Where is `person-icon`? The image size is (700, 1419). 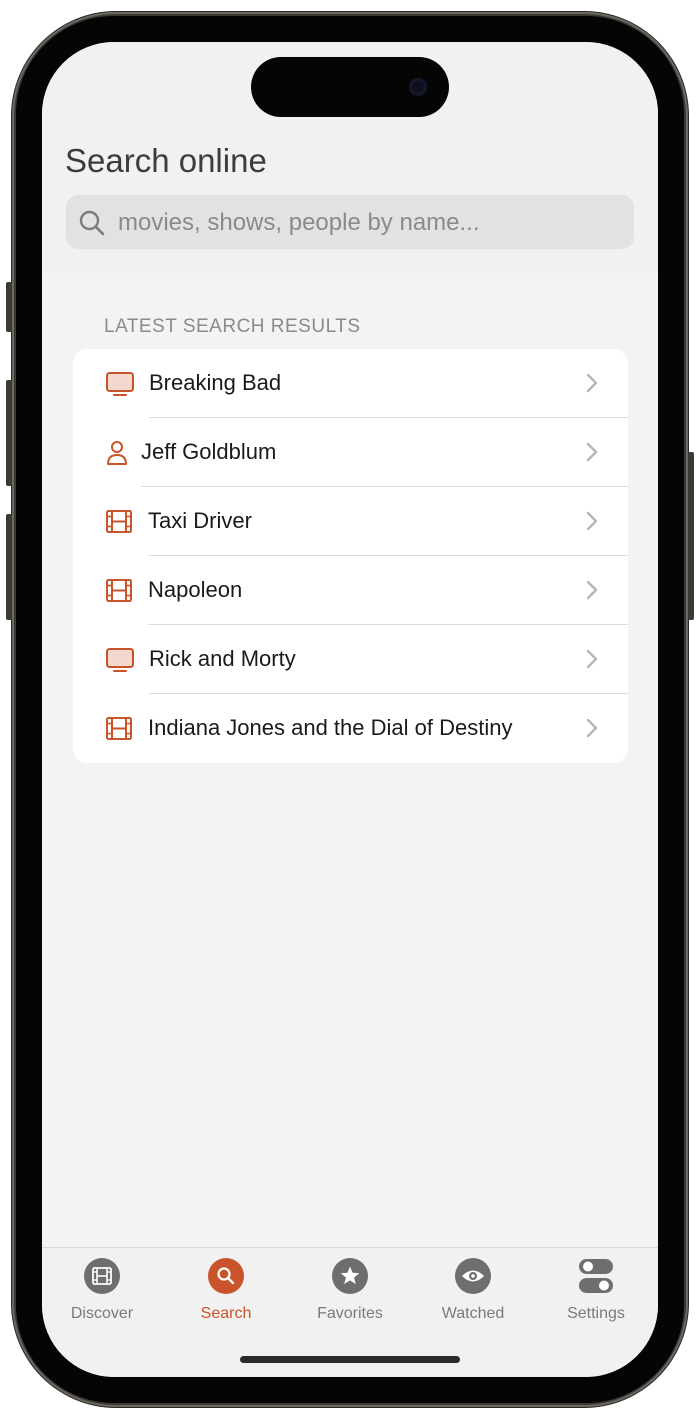
person-icon is located at coordinates (117, 453).